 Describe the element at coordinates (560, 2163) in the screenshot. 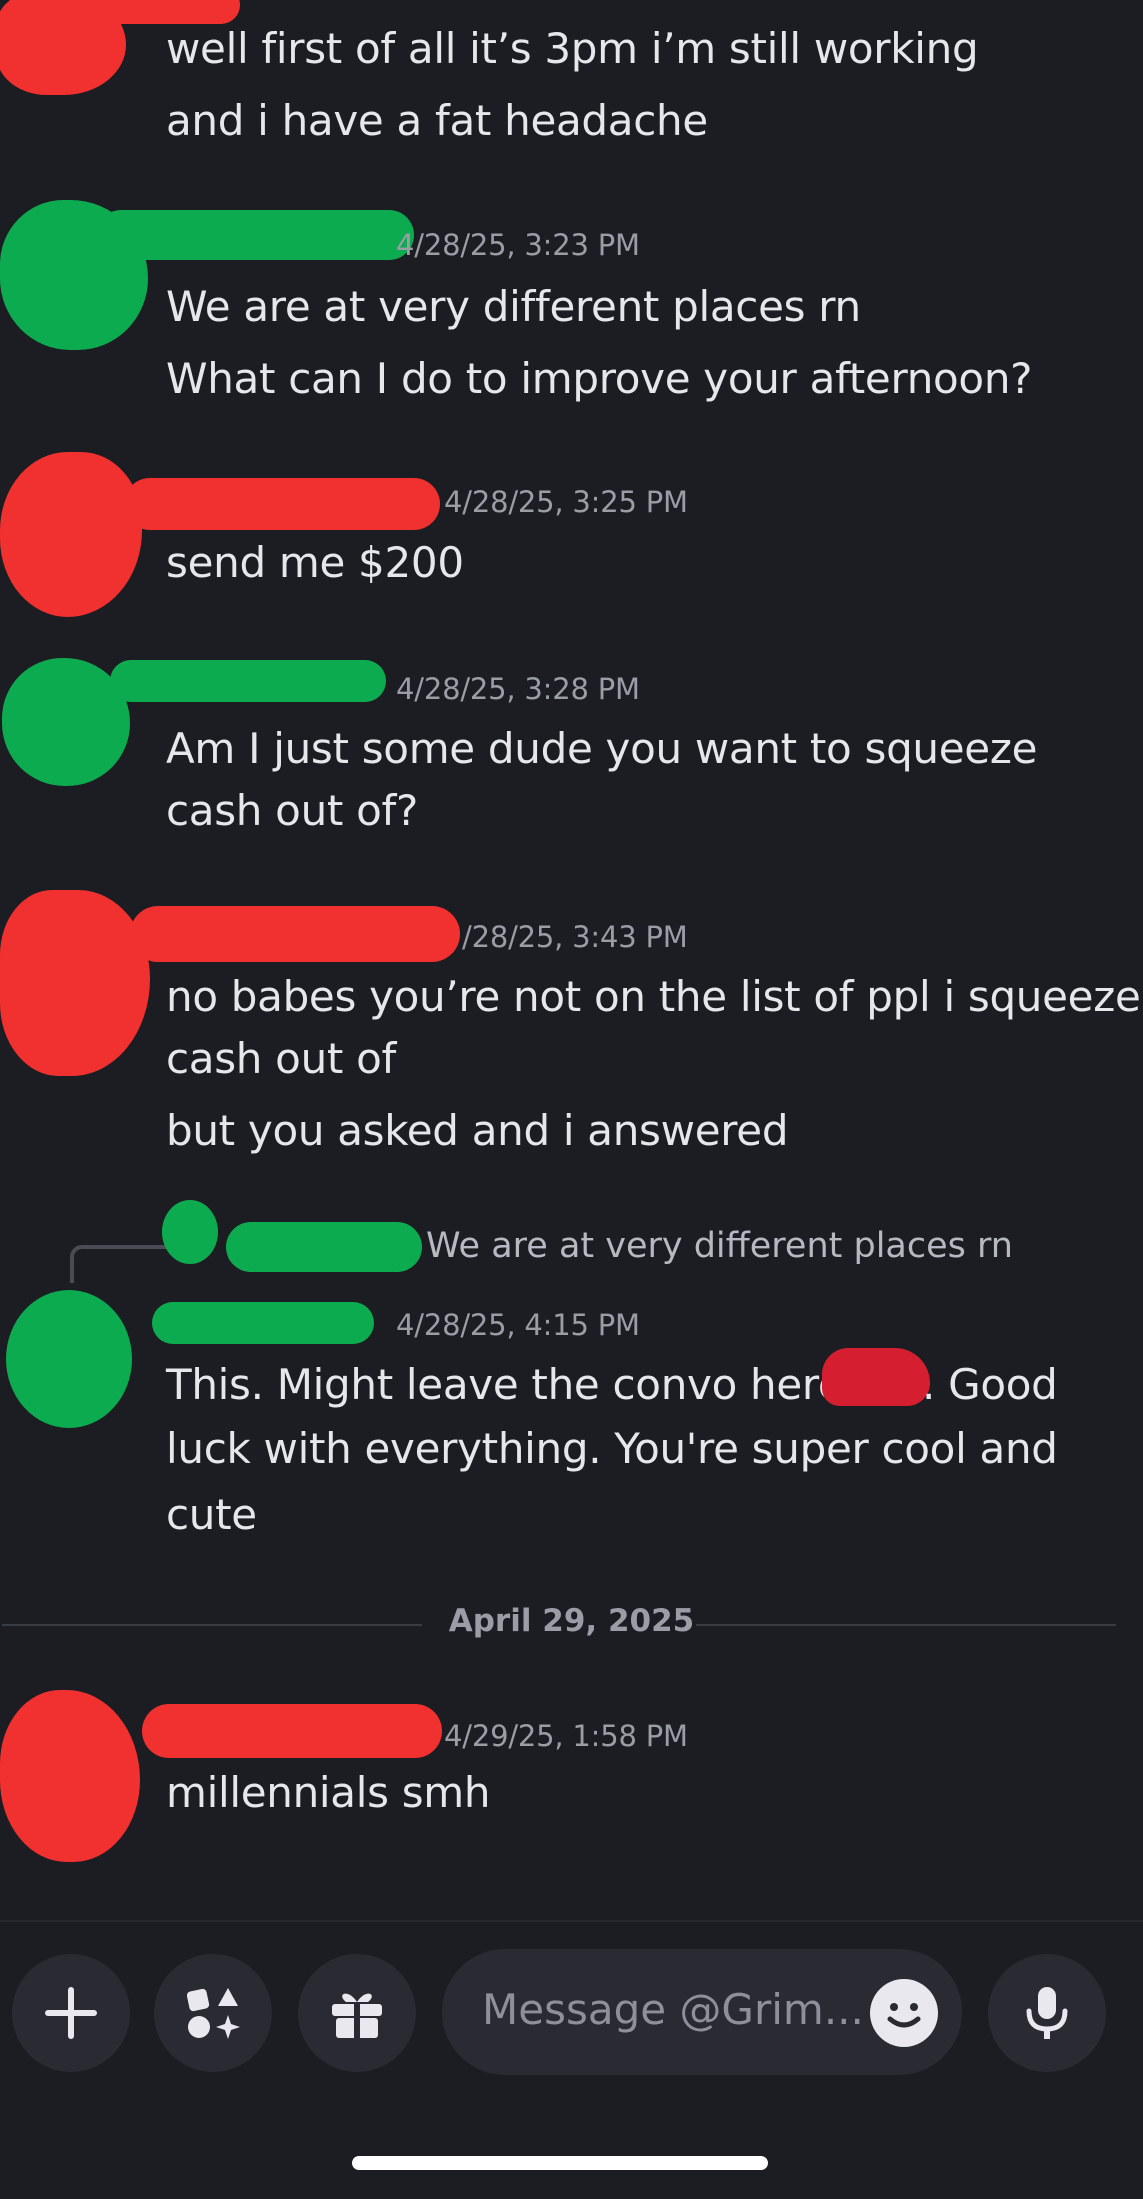

I see `home-indicator` at that location.